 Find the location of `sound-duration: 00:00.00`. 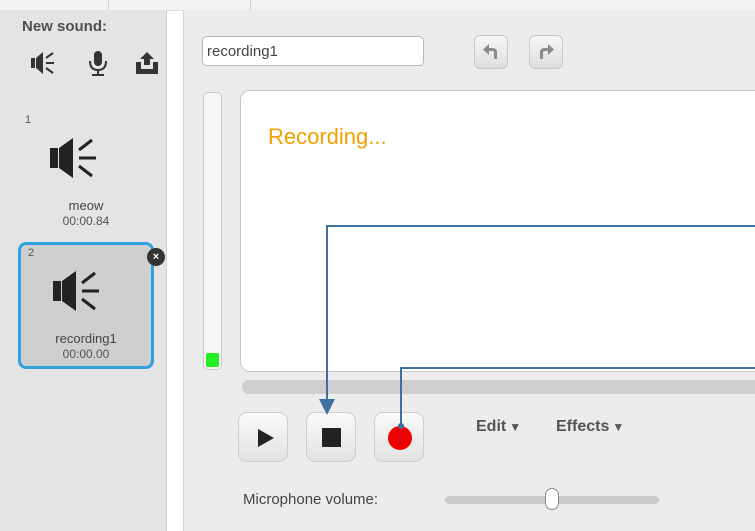

sound-duration: 00:00.00 is located at coordinates (86, 354).